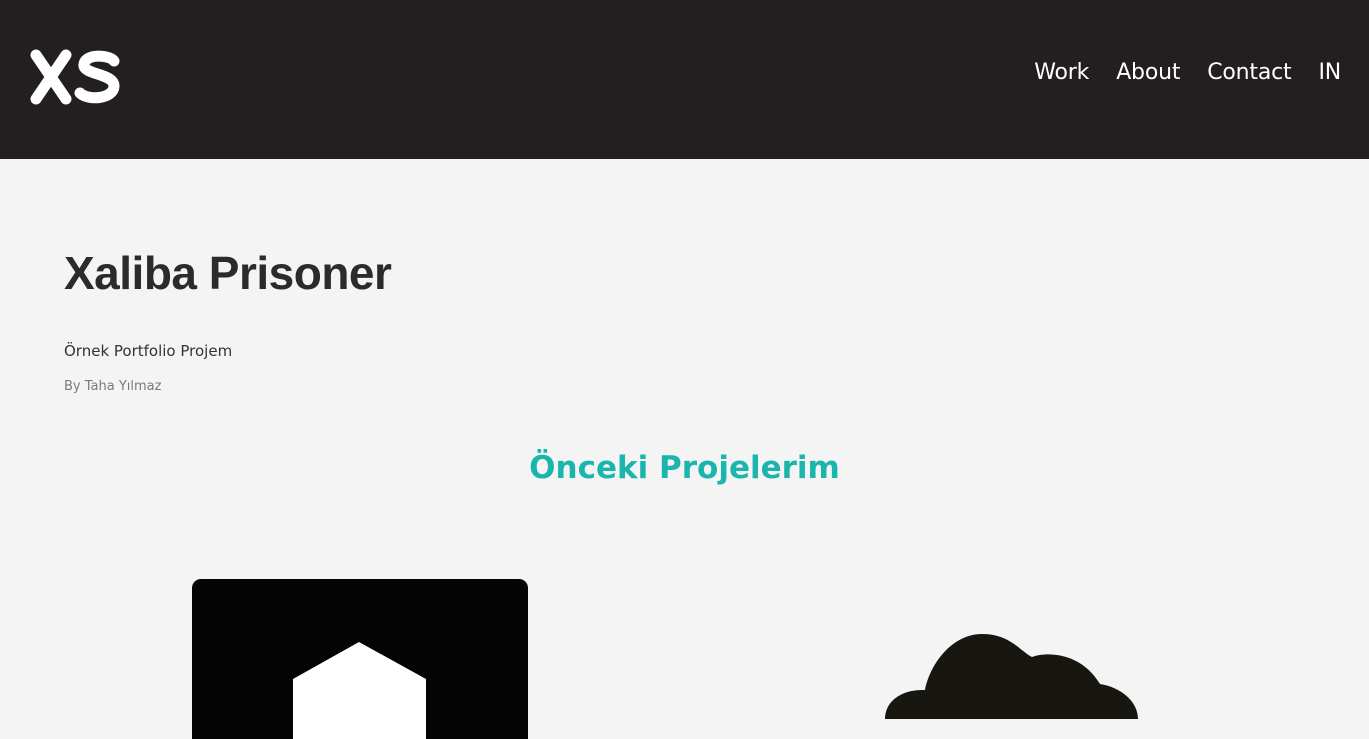 The height and width of the screenshot is (739, 1369). I want to click on nav-in-link: IN, so click(1329, 72).